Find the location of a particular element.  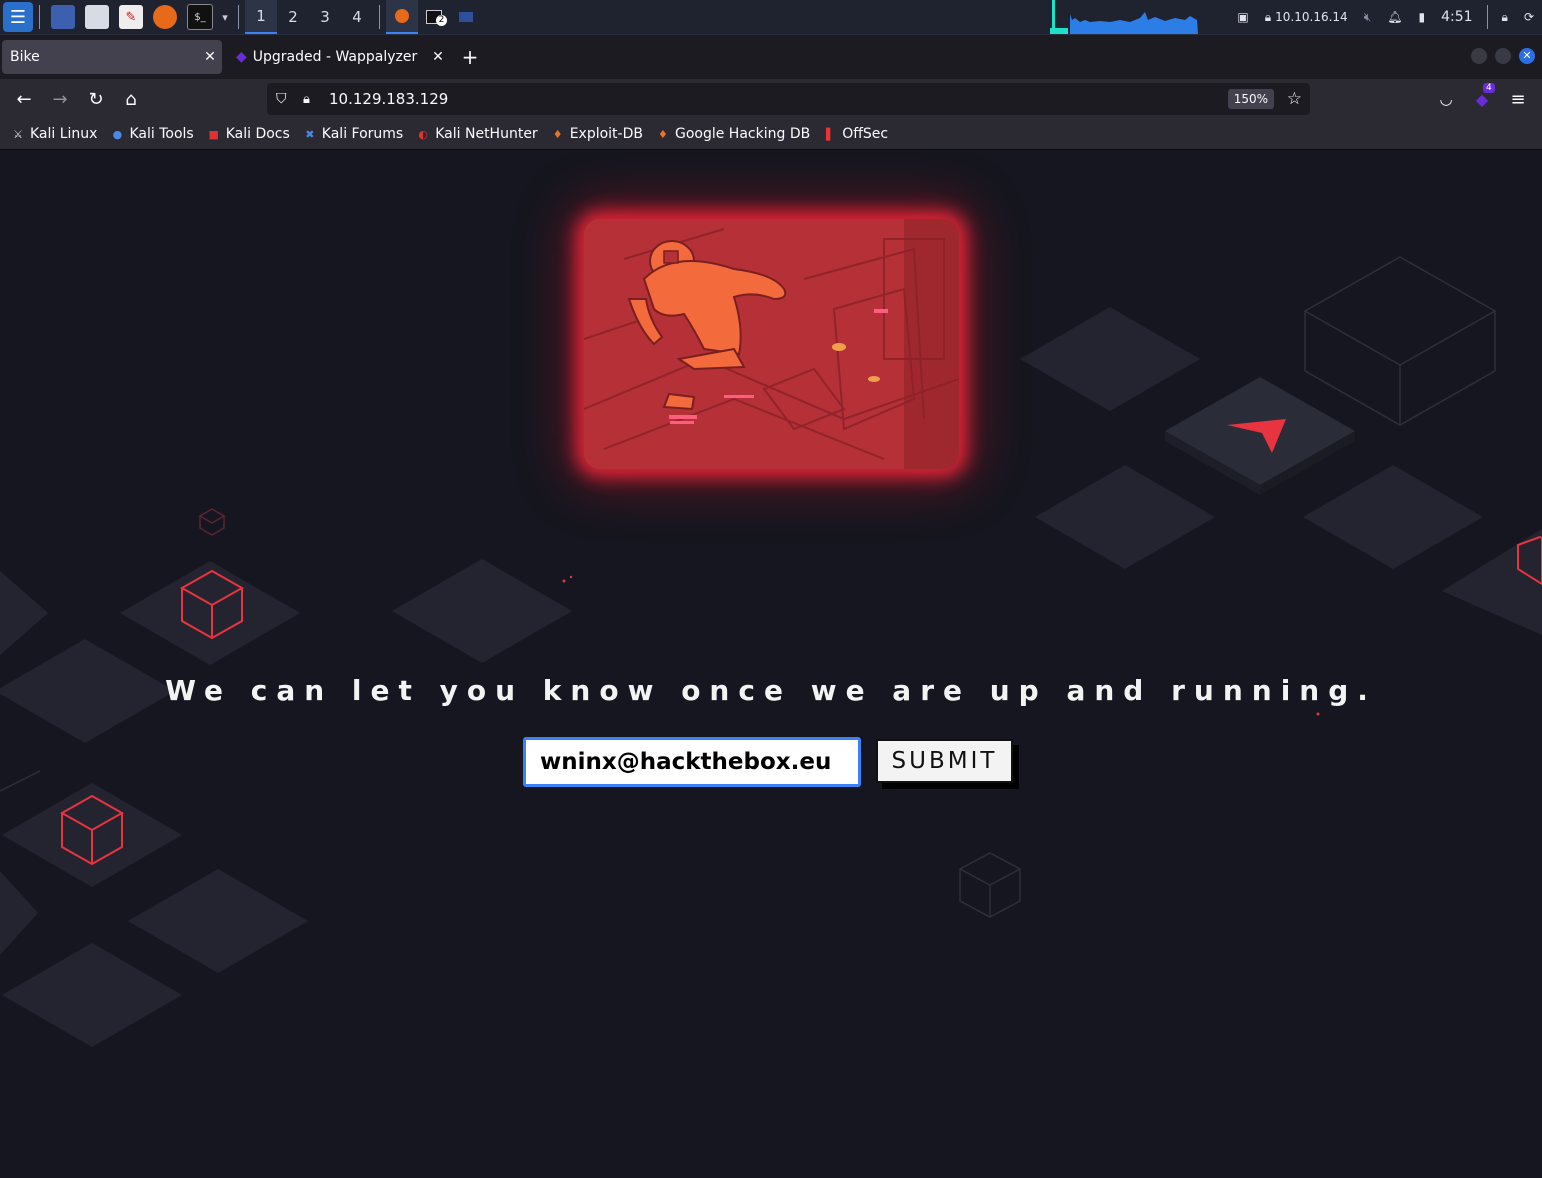

bookmark-kali-docs: ■ Kali Docs is located at coordinates (248, 134).